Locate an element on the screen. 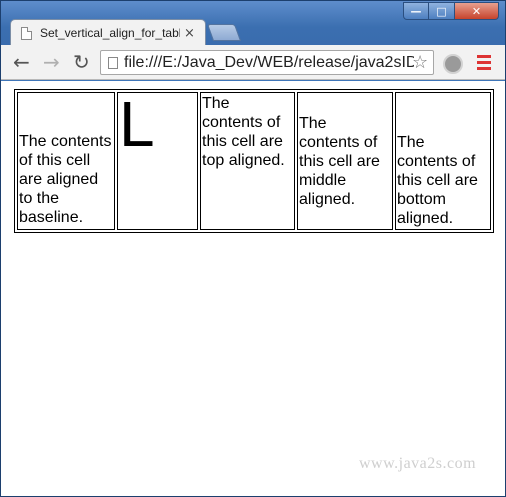  close-window-button: ✕ is located at coordinates (477, 11).